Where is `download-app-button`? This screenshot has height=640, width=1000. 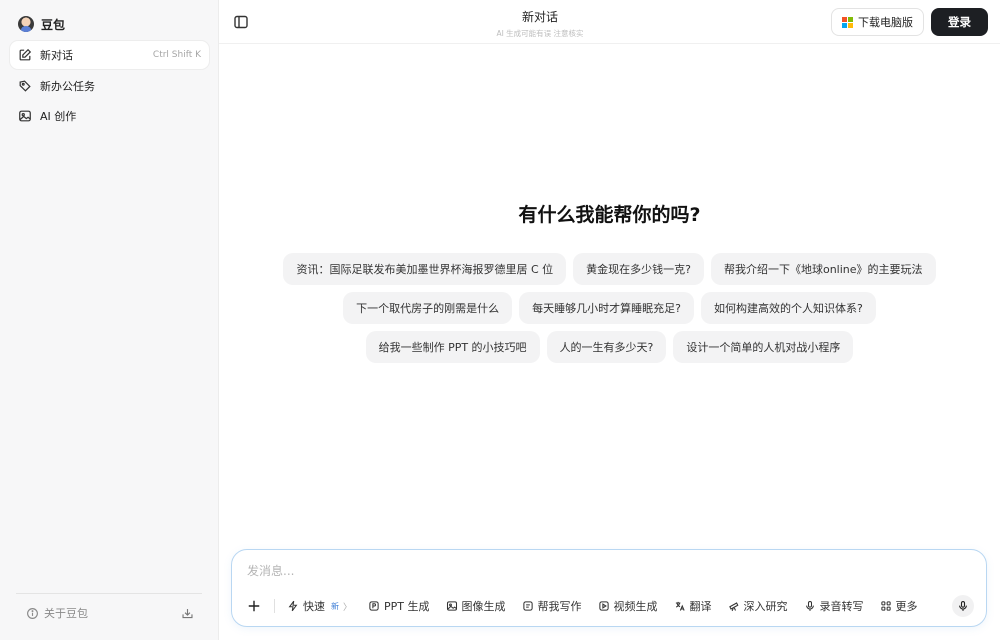
download-app-button is located at coordinates (191, 613).